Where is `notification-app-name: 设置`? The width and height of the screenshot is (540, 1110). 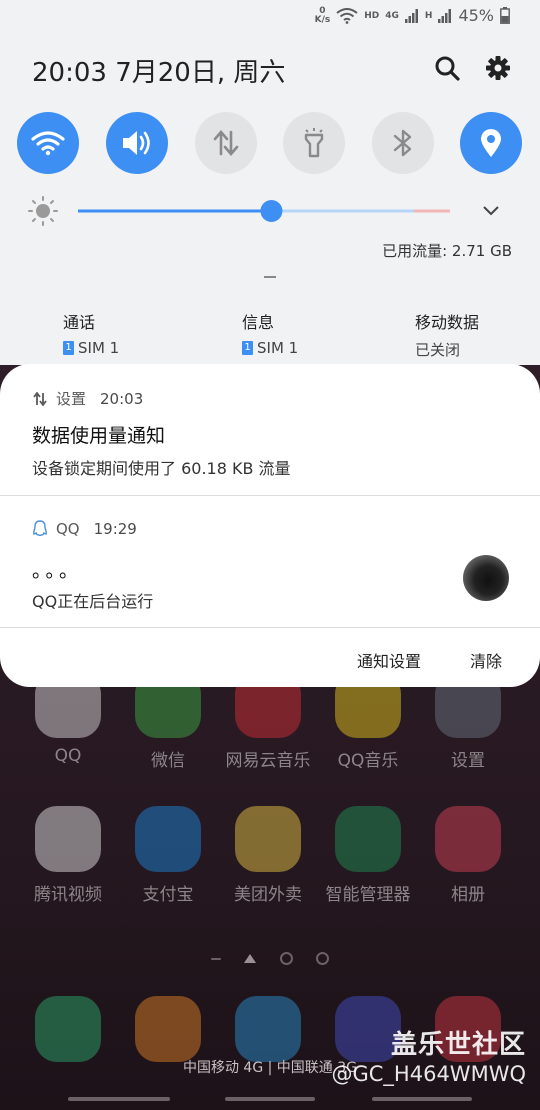 notification-app-name: 设置 is located at coordinates (71, 399).